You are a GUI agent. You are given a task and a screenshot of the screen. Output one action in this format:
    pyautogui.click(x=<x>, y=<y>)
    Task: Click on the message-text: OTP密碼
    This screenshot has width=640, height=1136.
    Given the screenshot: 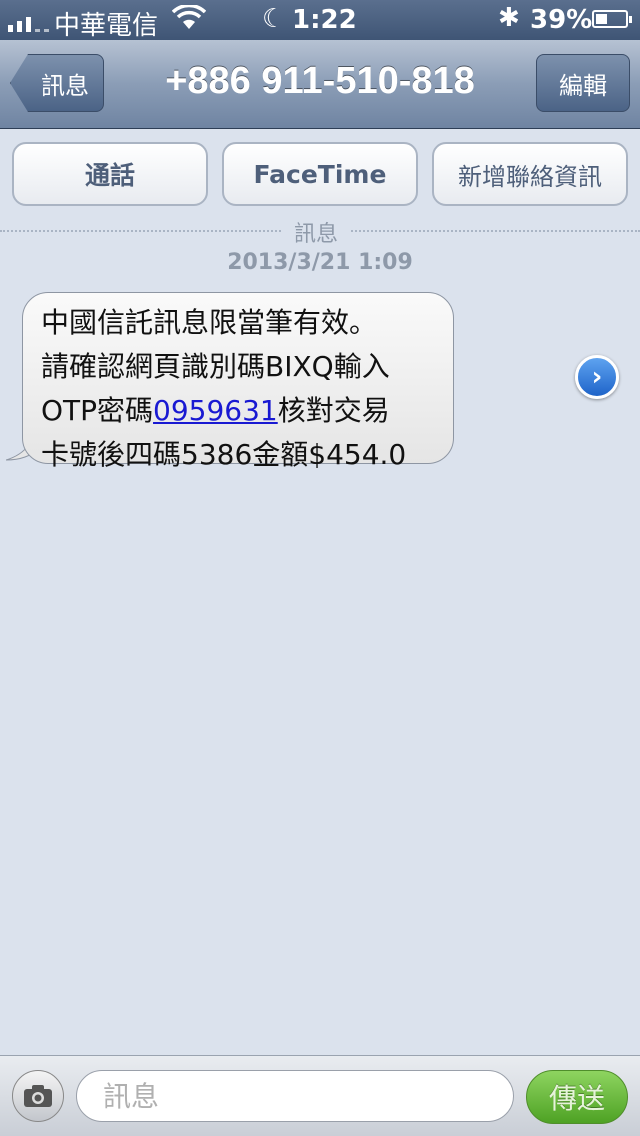 What is the action you would take?
    pyautogui.click(x=97, y=410)
    